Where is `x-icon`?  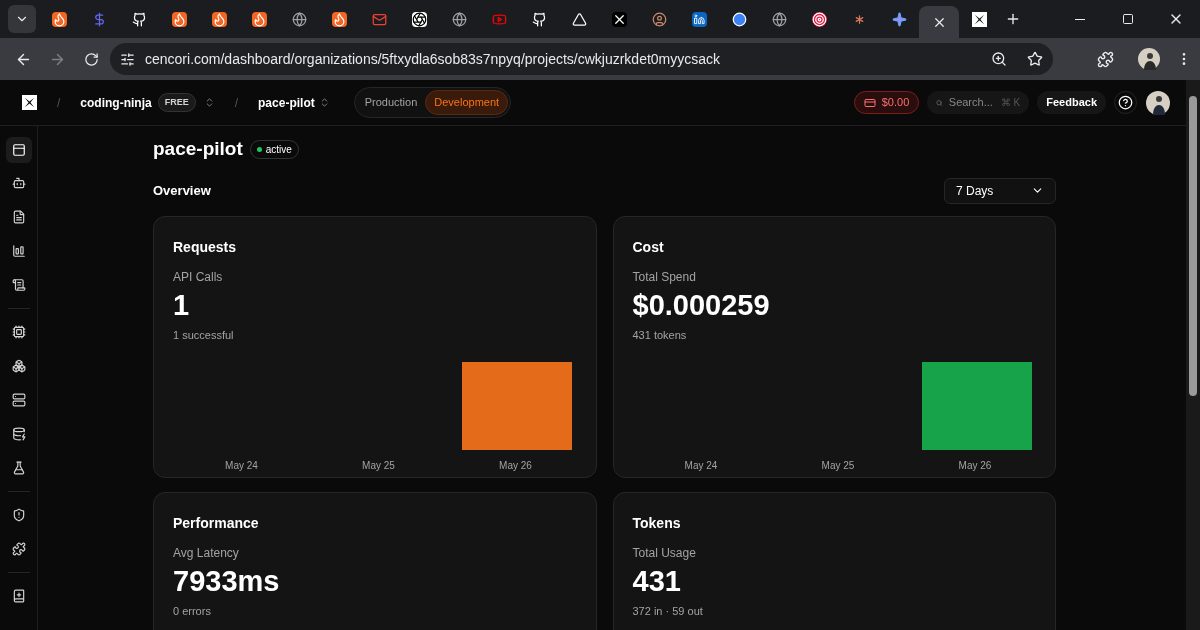
x-icon is located at coordinates (619, 19).